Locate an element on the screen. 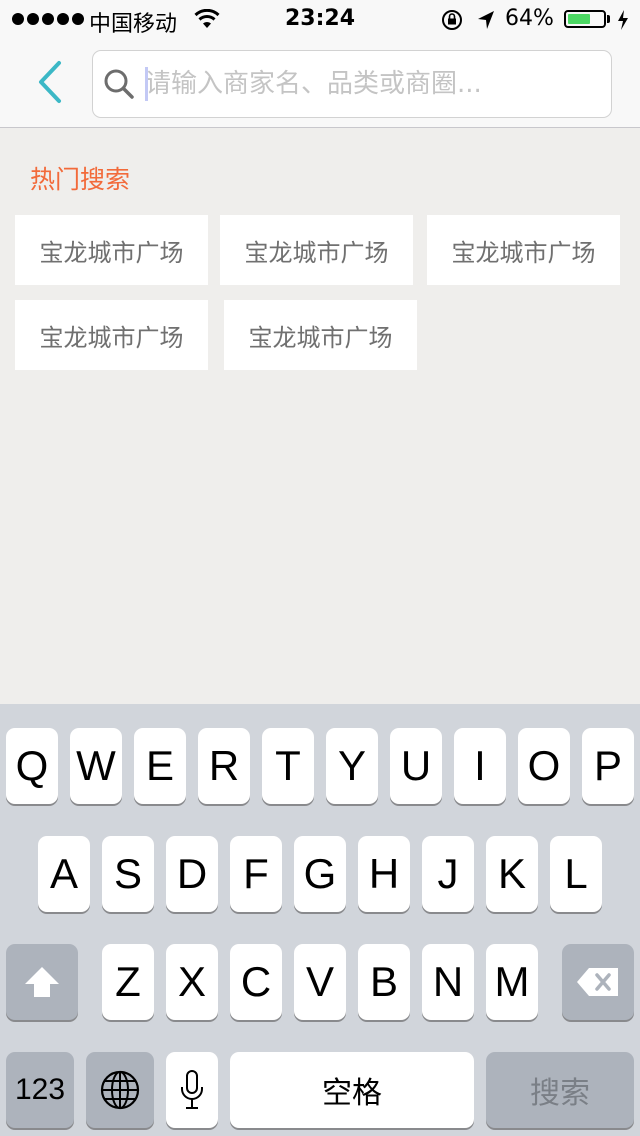 The width and height of the screenshot is (640, 1136). key-k: K is located at coordinates (512, 874).